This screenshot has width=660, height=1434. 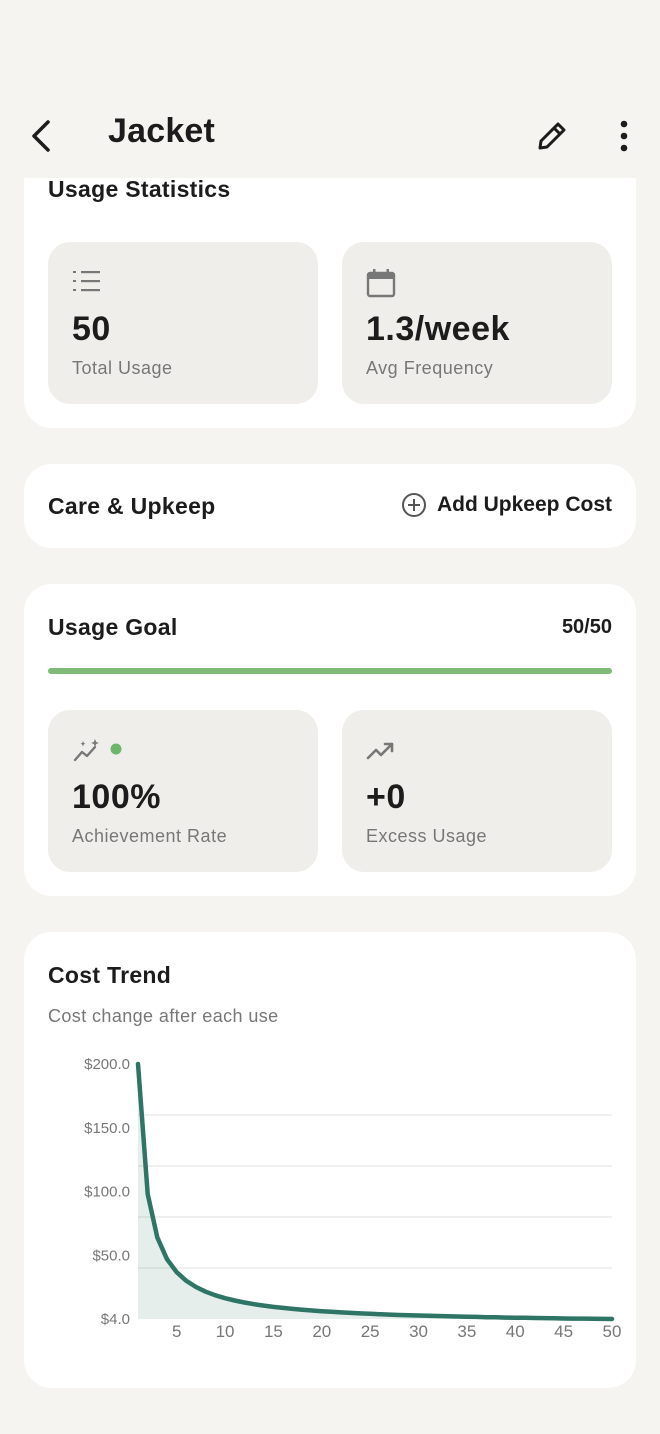 I want to click on goal-progress-bar, so click(x=330, y=671).